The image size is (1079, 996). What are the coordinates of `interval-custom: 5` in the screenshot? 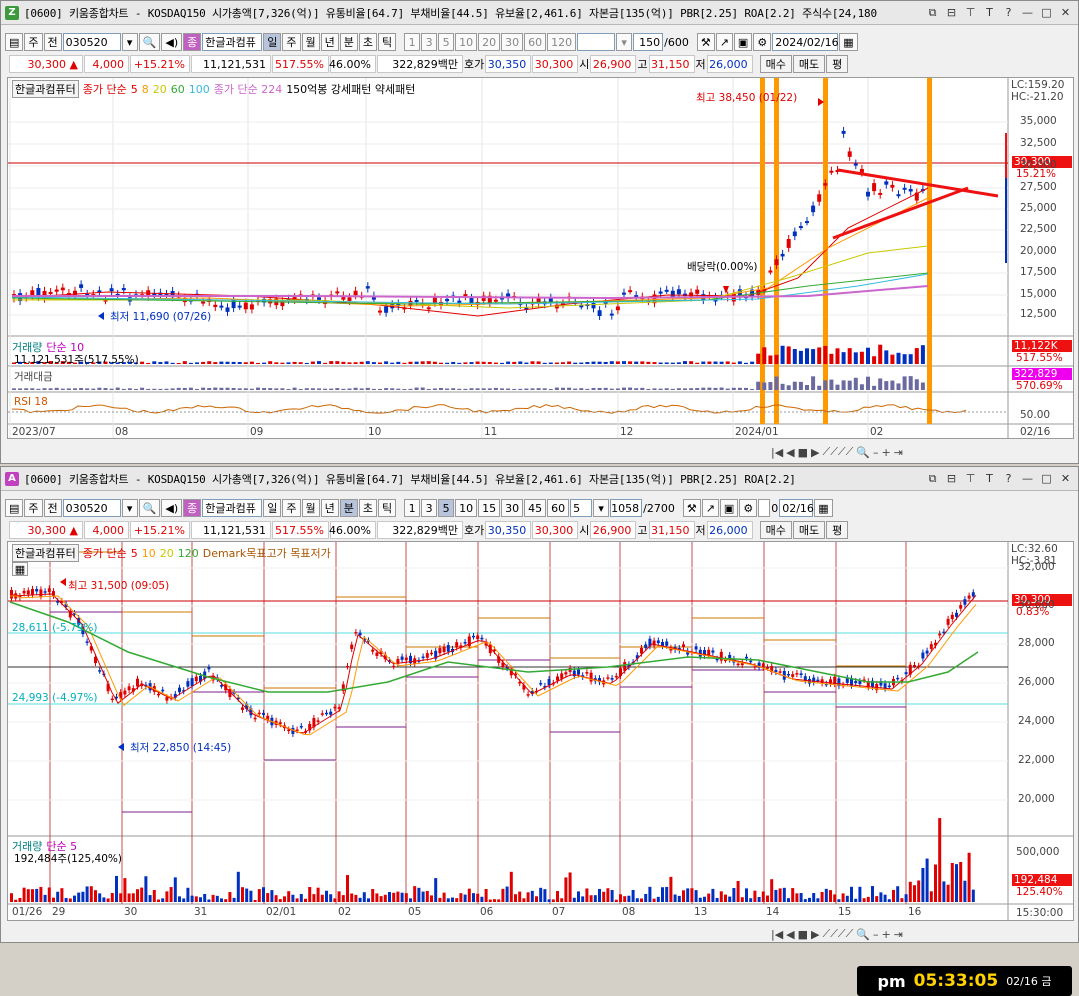 It's located at (581, 508).